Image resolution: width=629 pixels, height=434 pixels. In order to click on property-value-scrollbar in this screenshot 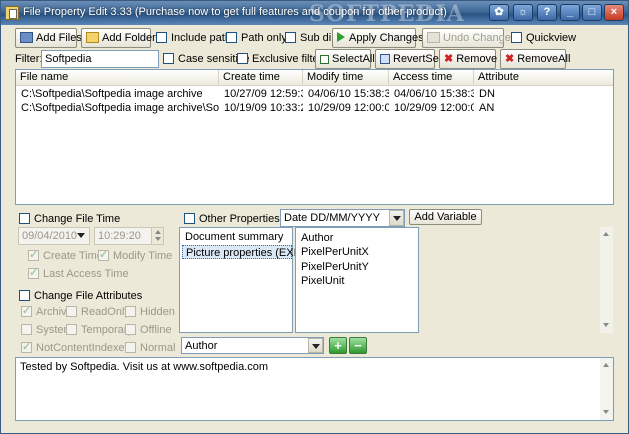, I will do `click(606, 280)`.